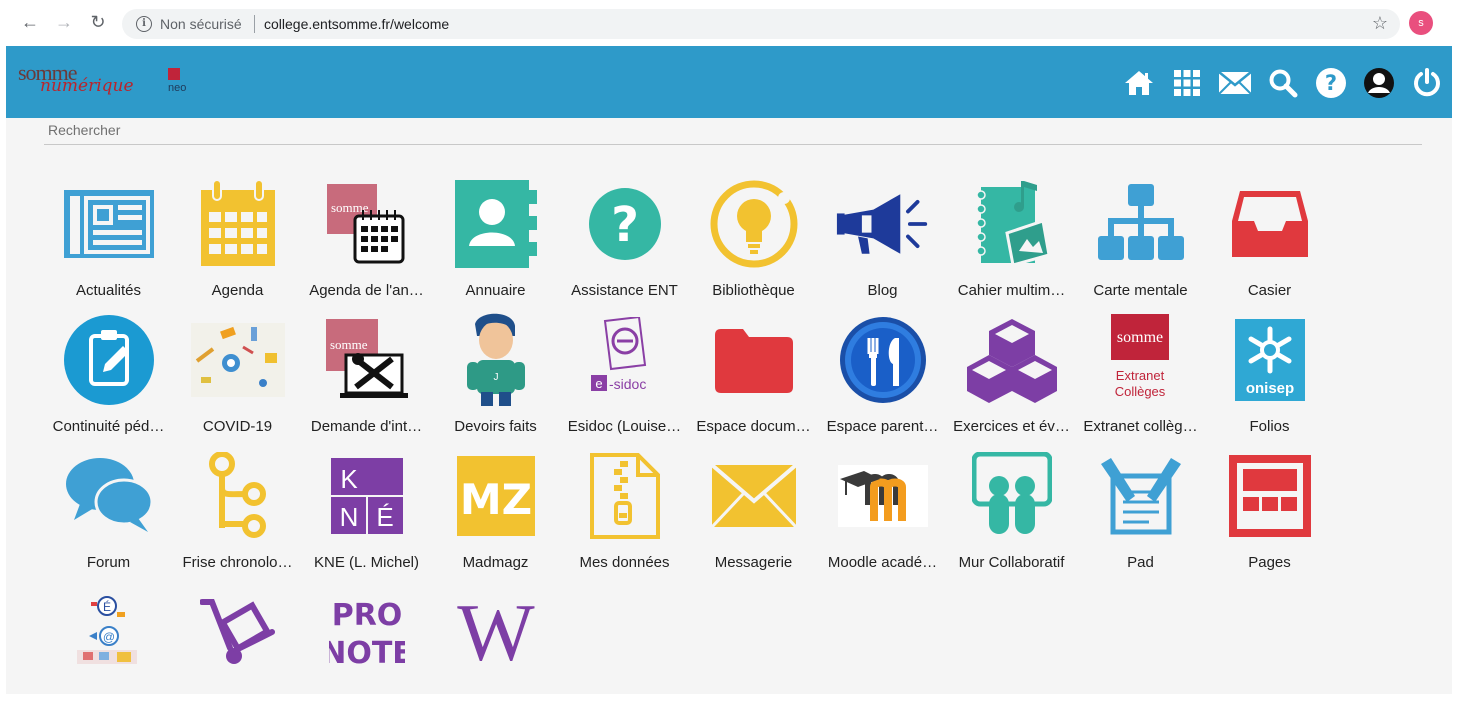 The height and width of the screenshot is (720, 1458). I want to click on app-tile: Bibliothèque, so click(753, 244).